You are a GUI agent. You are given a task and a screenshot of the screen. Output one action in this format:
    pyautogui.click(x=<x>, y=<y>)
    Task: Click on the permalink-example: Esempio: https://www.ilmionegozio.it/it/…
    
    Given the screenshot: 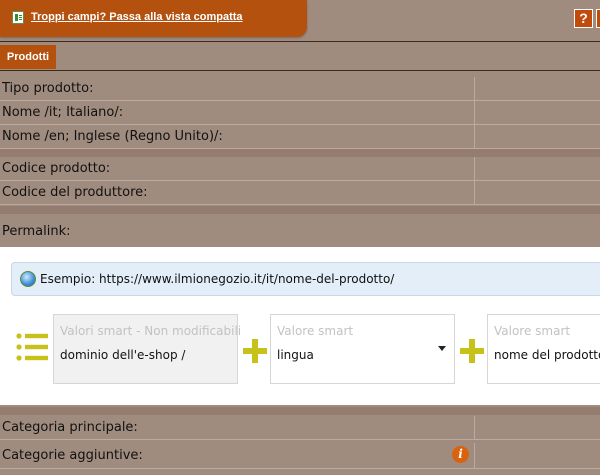 What is the action you would take?
    pyautogui.click(x=305, y=279)
    